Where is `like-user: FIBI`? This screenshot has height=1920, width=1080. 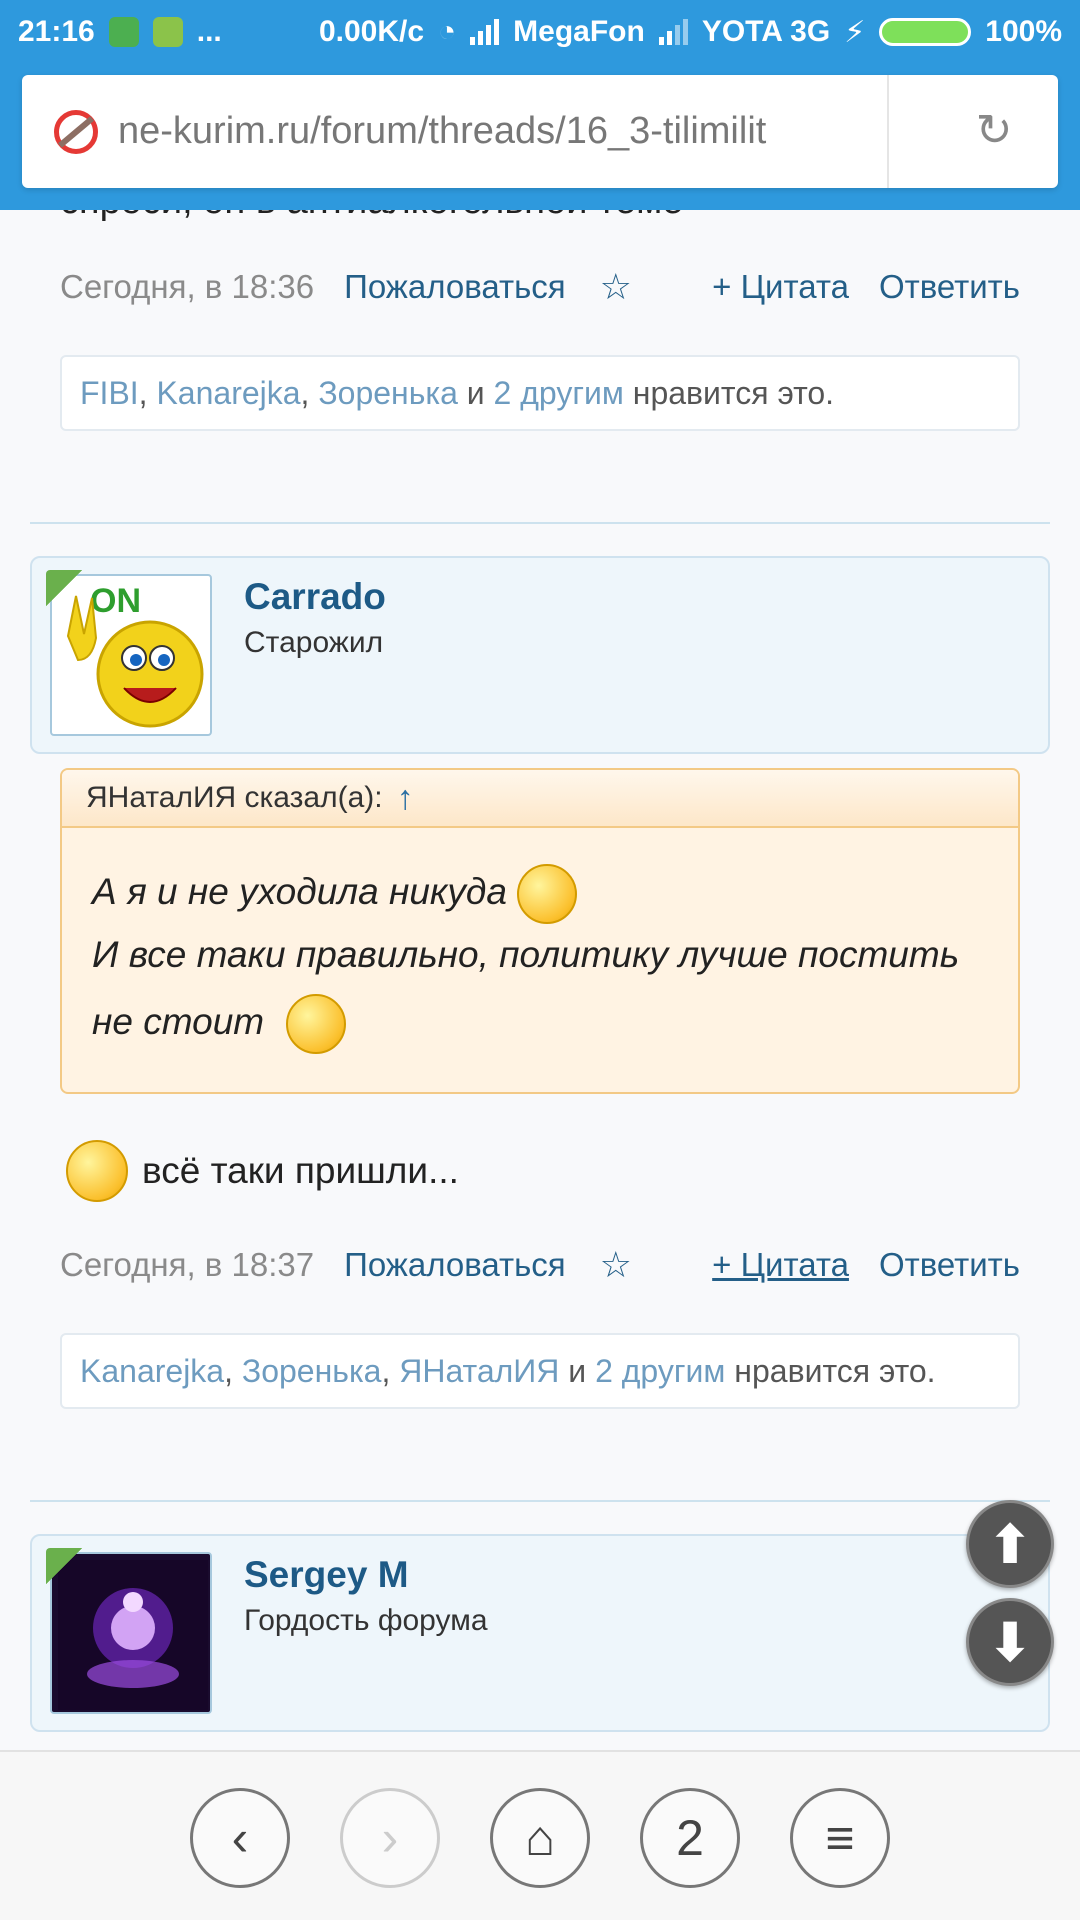 like-user: FIBI is located at coordinates (109, 393).